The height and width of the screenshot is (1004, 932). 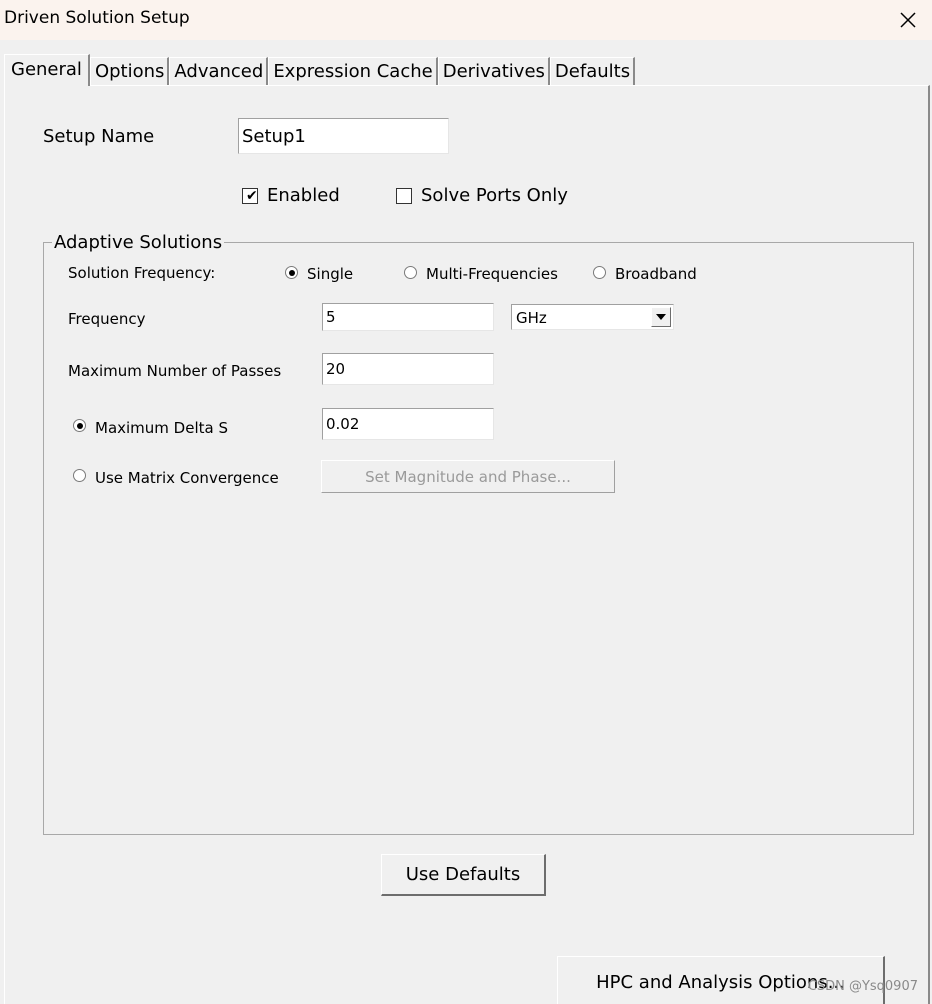 What do you see at coordinates (492, 274) in the screenshot?
I see `radio-multi-frequencies-label: Multi-Frequencies` at bounding box center [492, 274].